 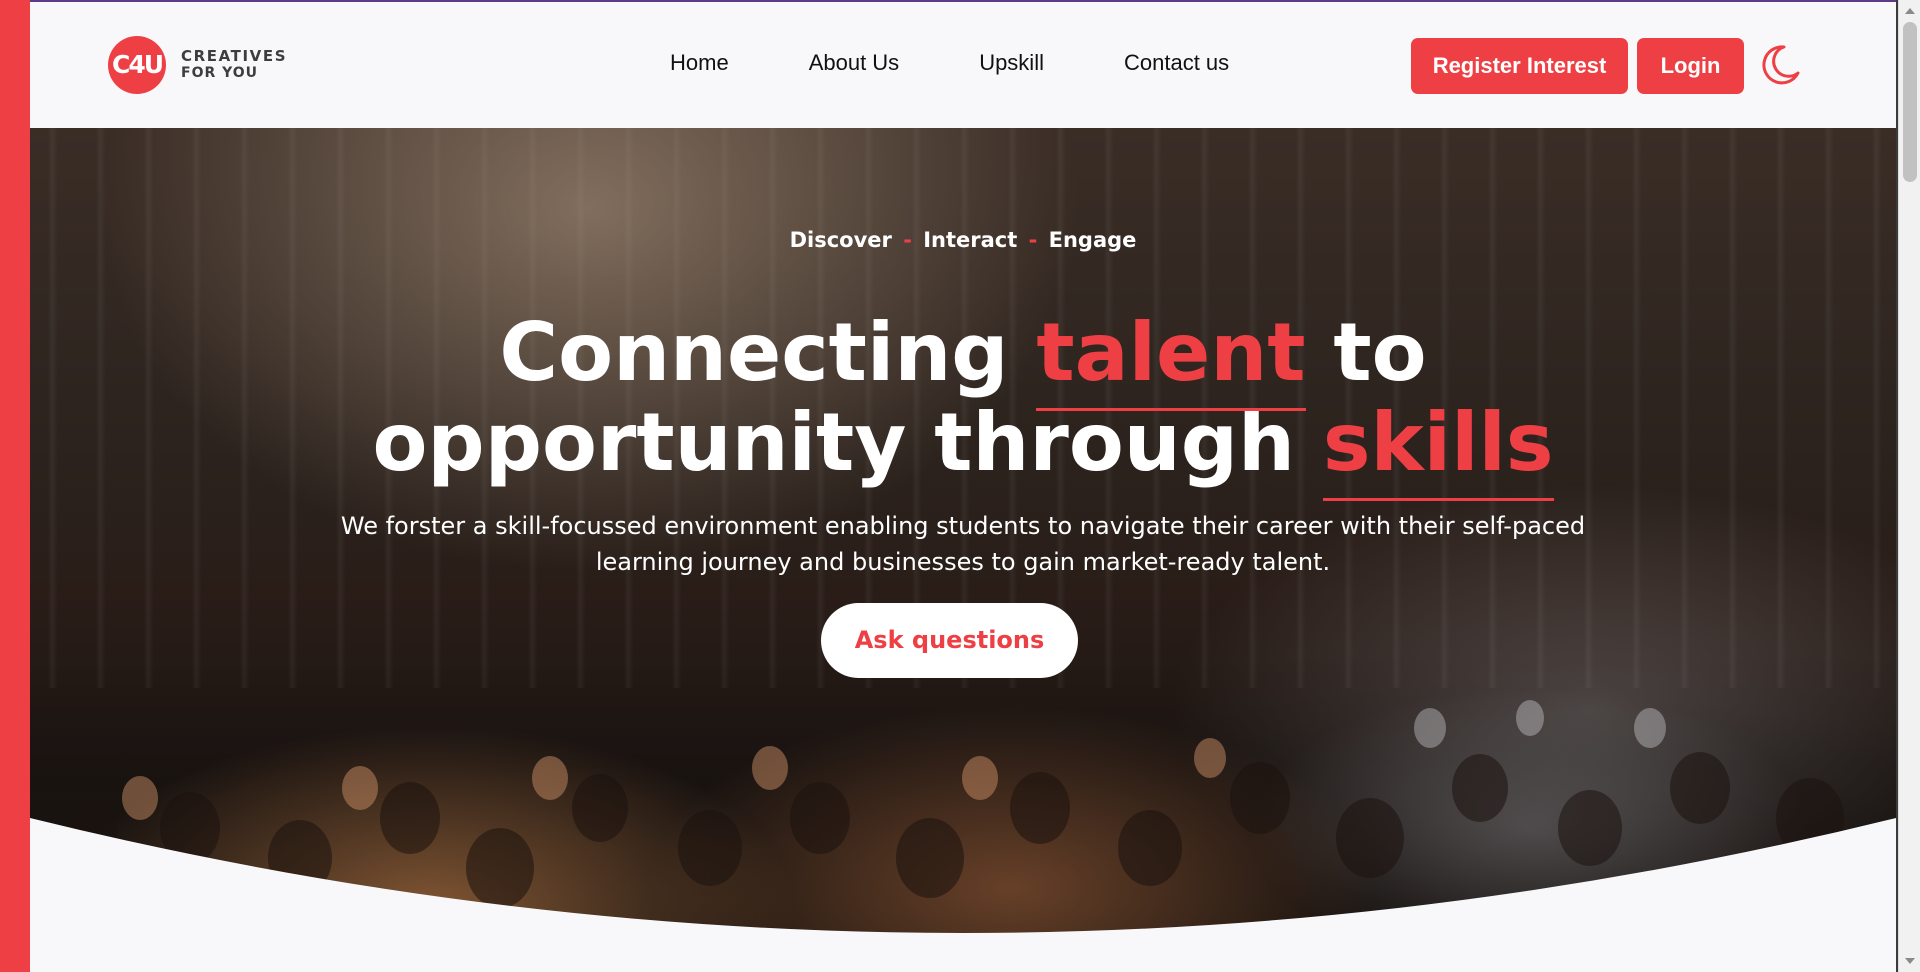 I want to click on tagline-discover: Discover, so click(x=840, y=240).